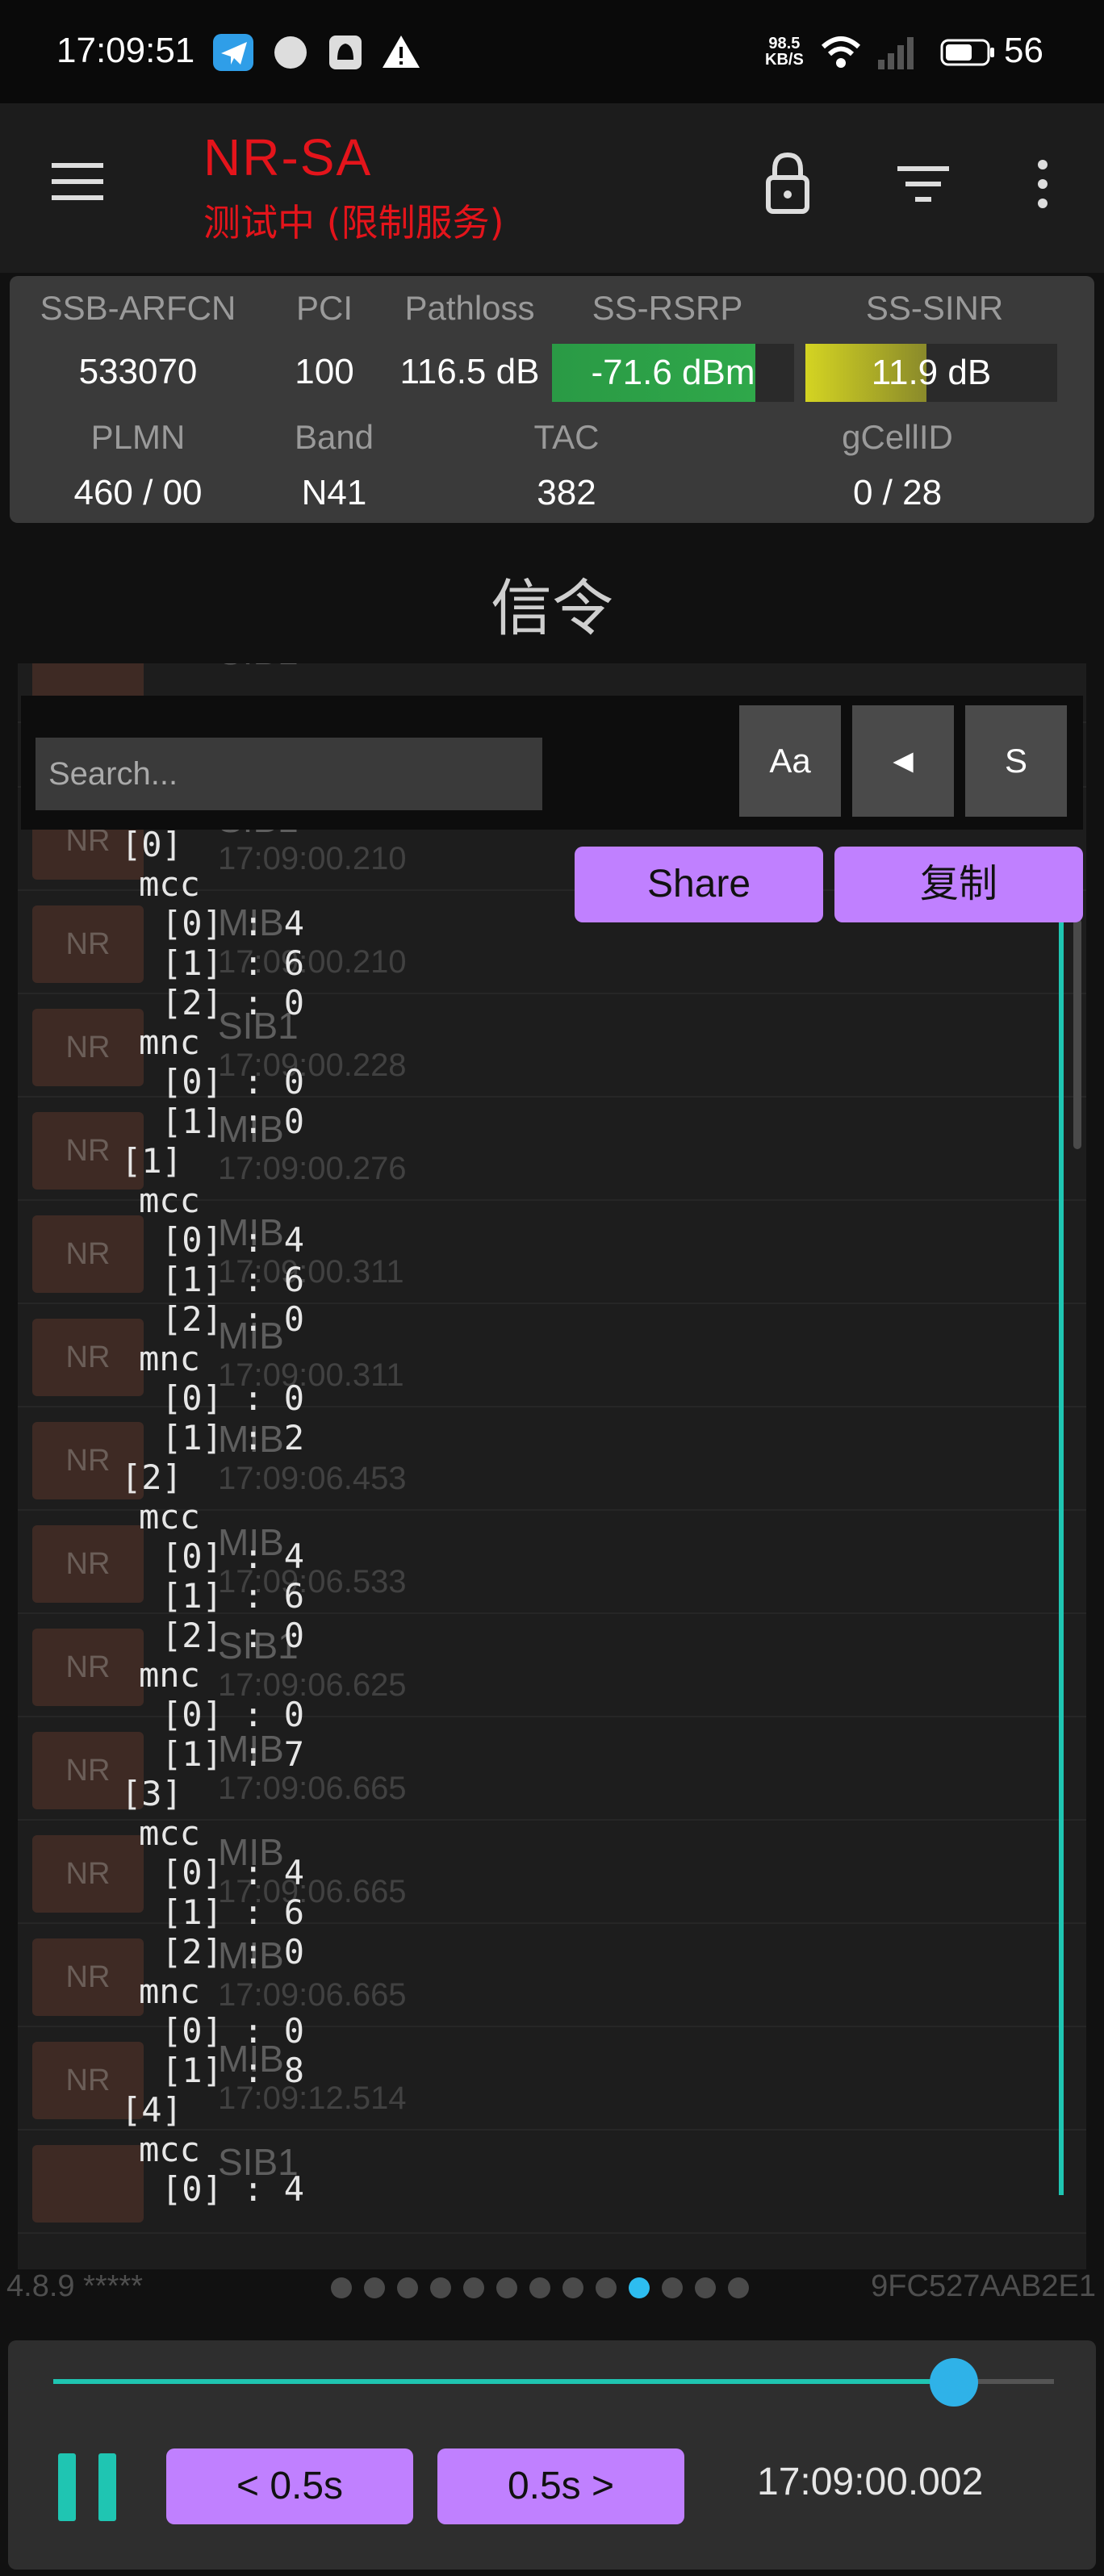 This screenshot has width=1104, height=2576. Describe the element at coordinates (1061, 1556) in the screenshot. I see `decode-scroll-indicator` at that location.